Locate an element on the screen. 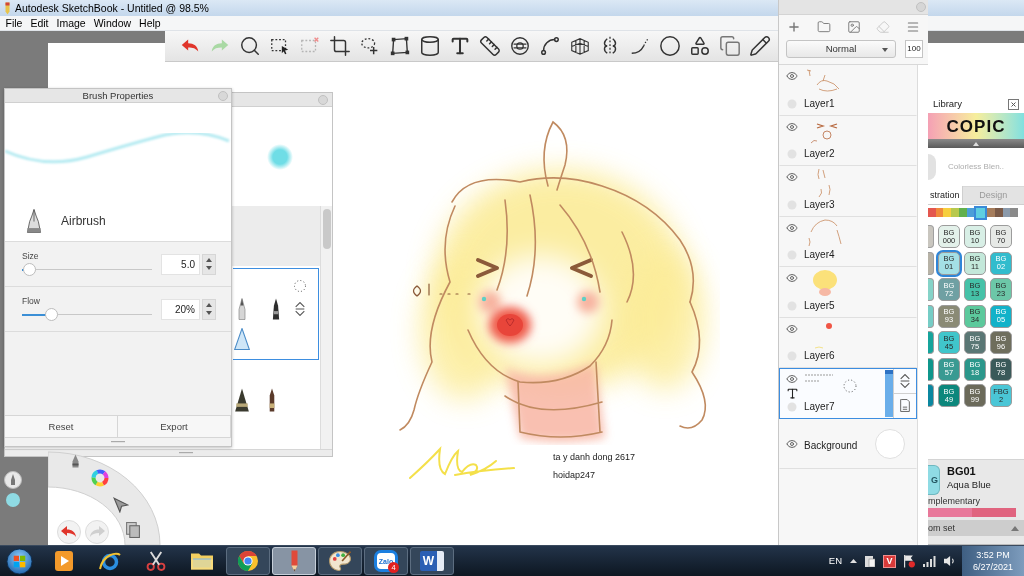 The image size is (1024, 576). tray-app-badge: V is located at coordinates (889, 561).